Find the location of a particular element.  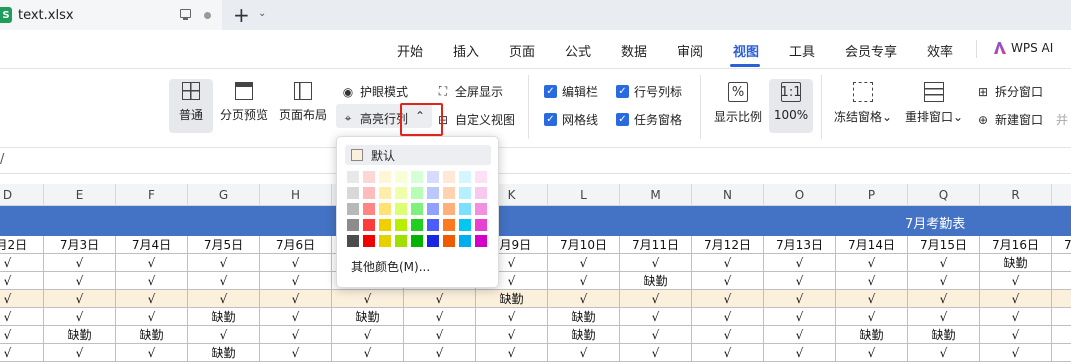

menu-formula: 公式 is located at coordinates (578, 50).